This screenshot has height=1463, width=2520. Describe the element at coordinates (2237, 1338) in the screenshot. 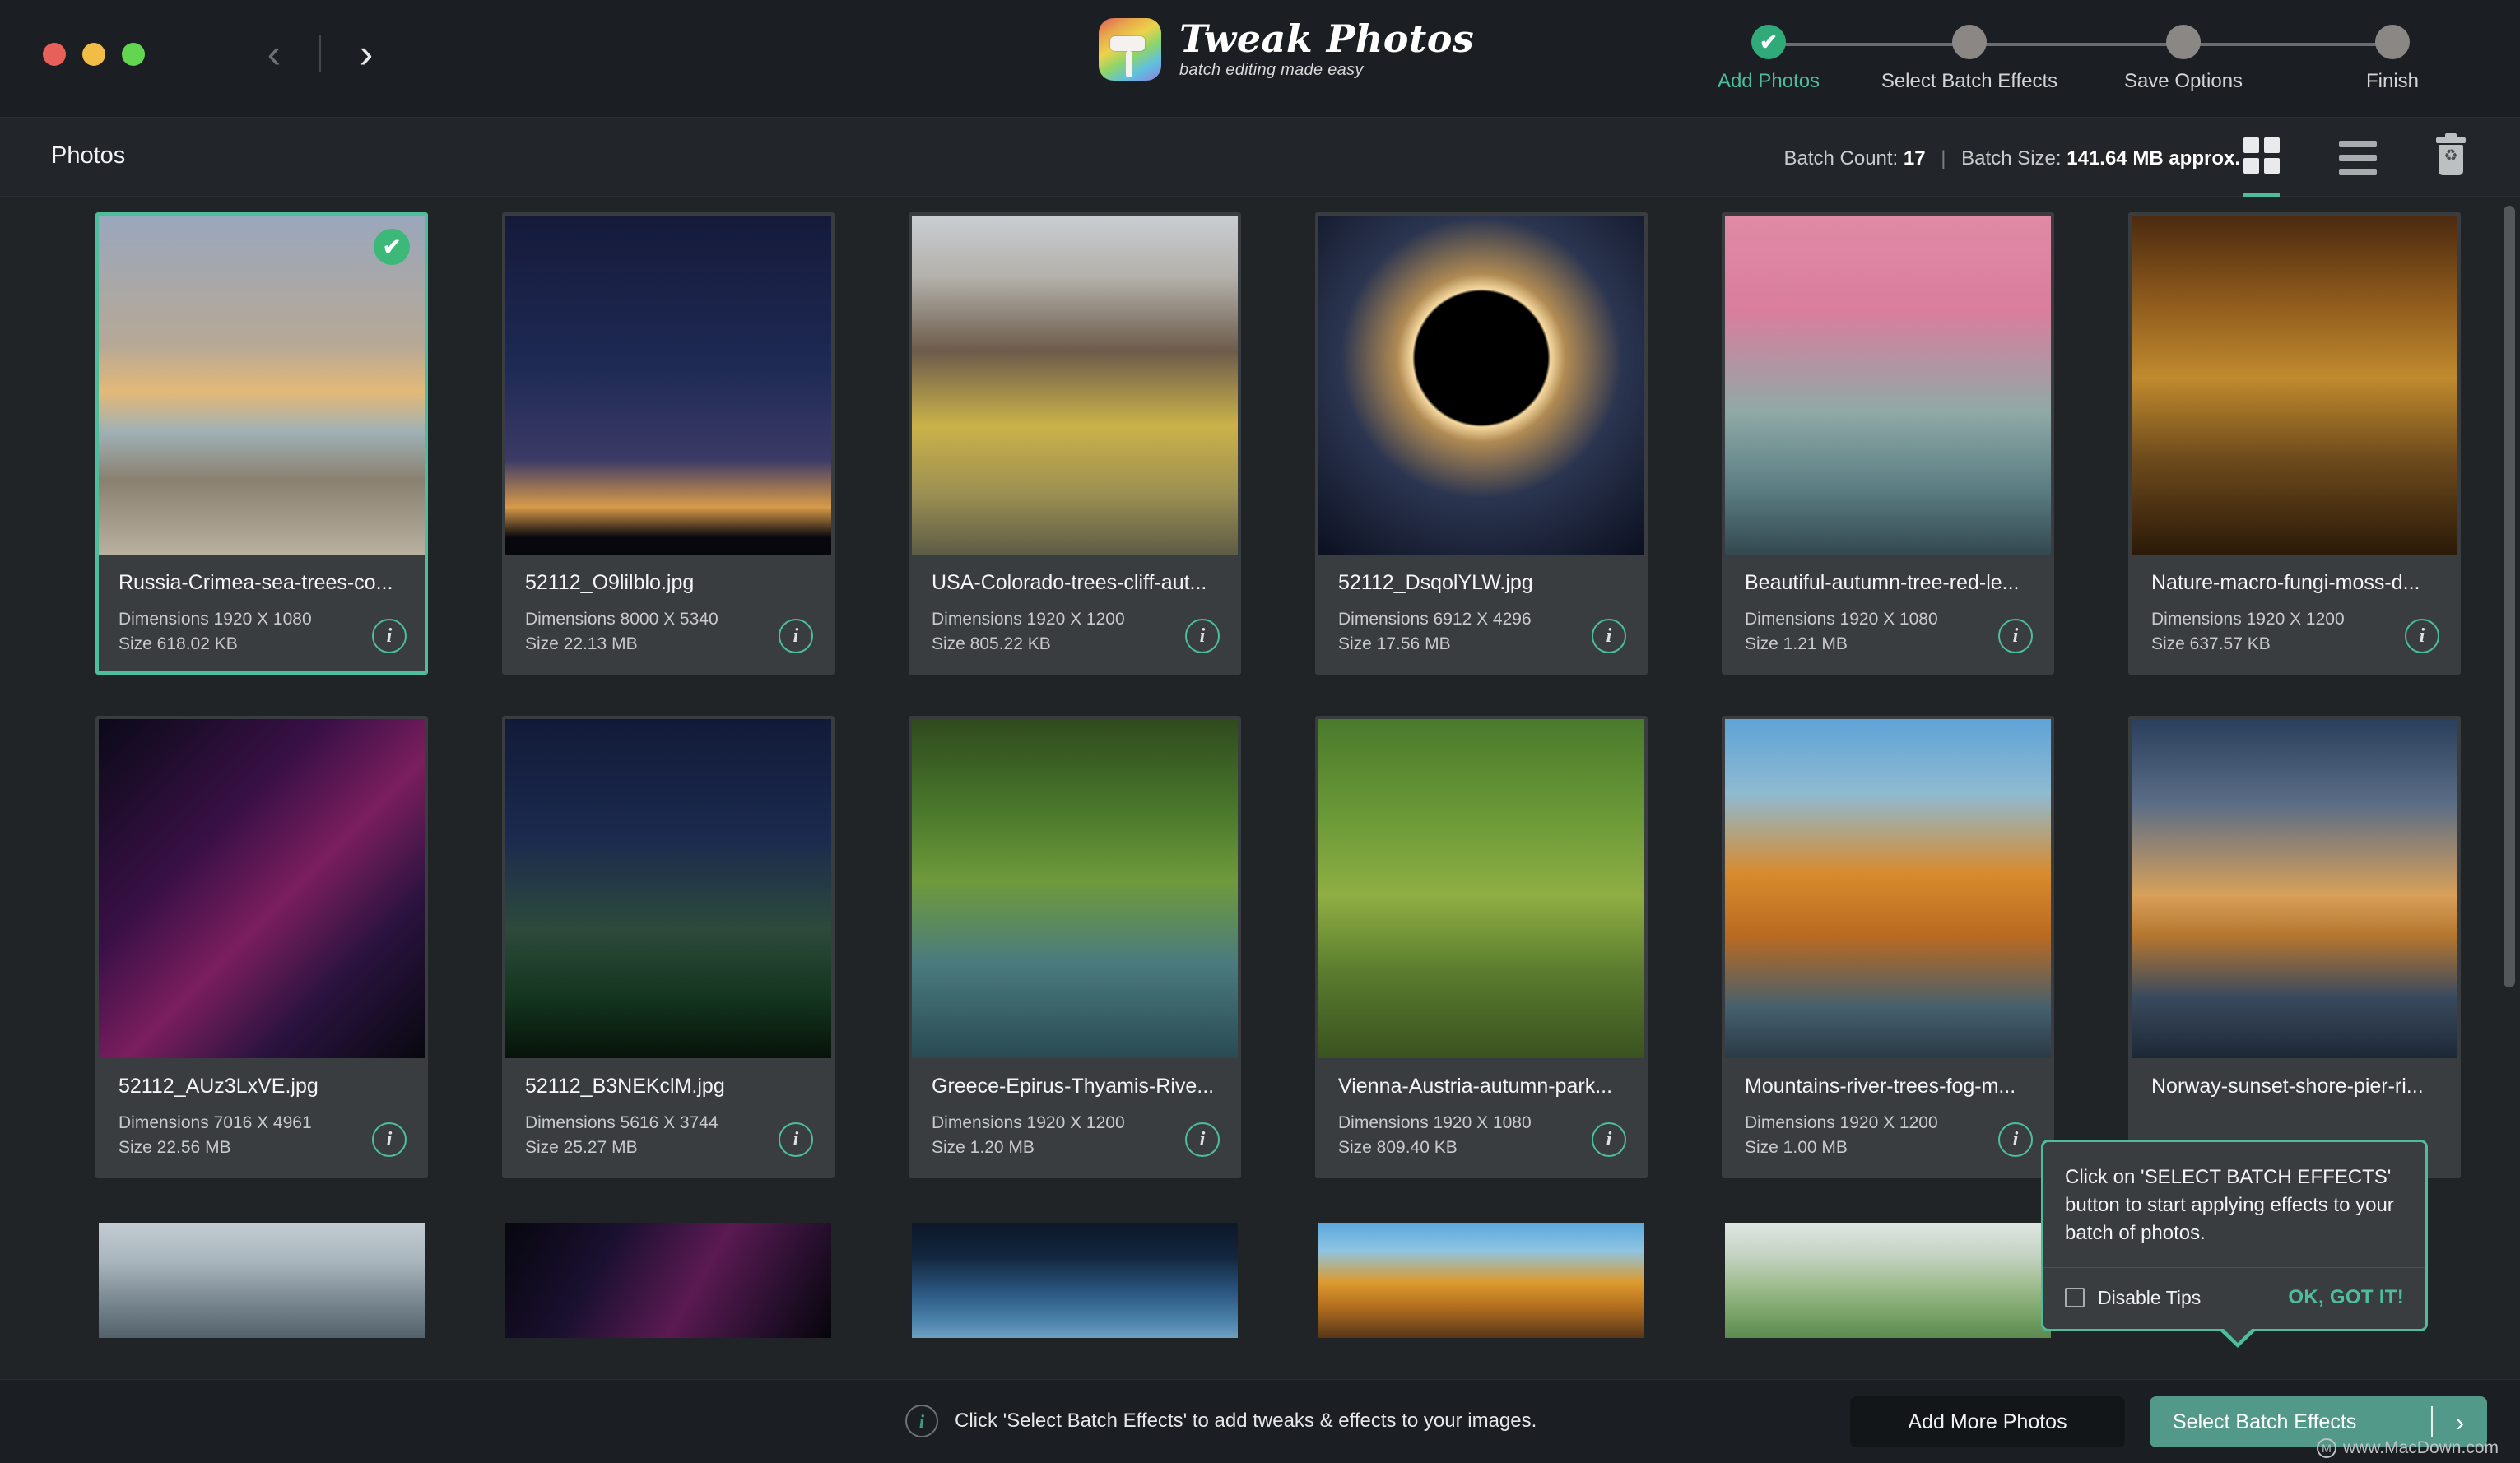

I see `tip-pointer-arrow` at that location.